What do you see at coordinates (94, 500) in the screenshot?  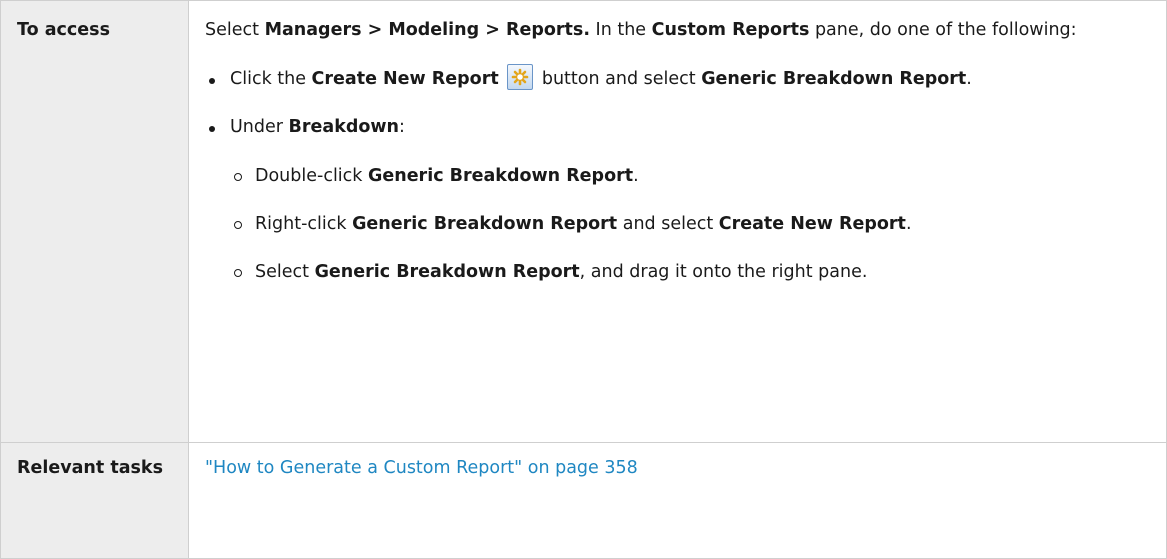 I see `tasks-label: Relevant tasks` at bounding box center [94, 500].